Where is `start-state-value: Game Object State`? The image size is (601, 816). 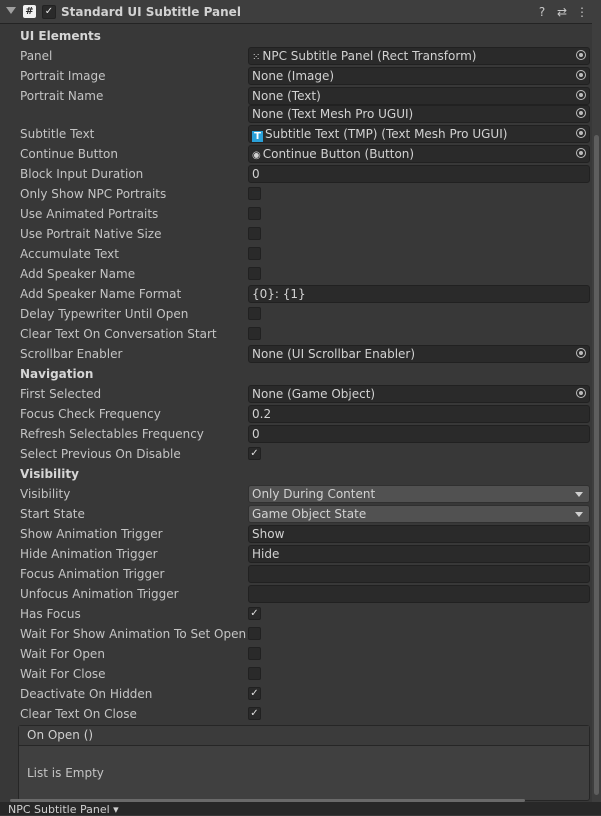
start-state-value: Game Object State is located at coordinates (309, 514).